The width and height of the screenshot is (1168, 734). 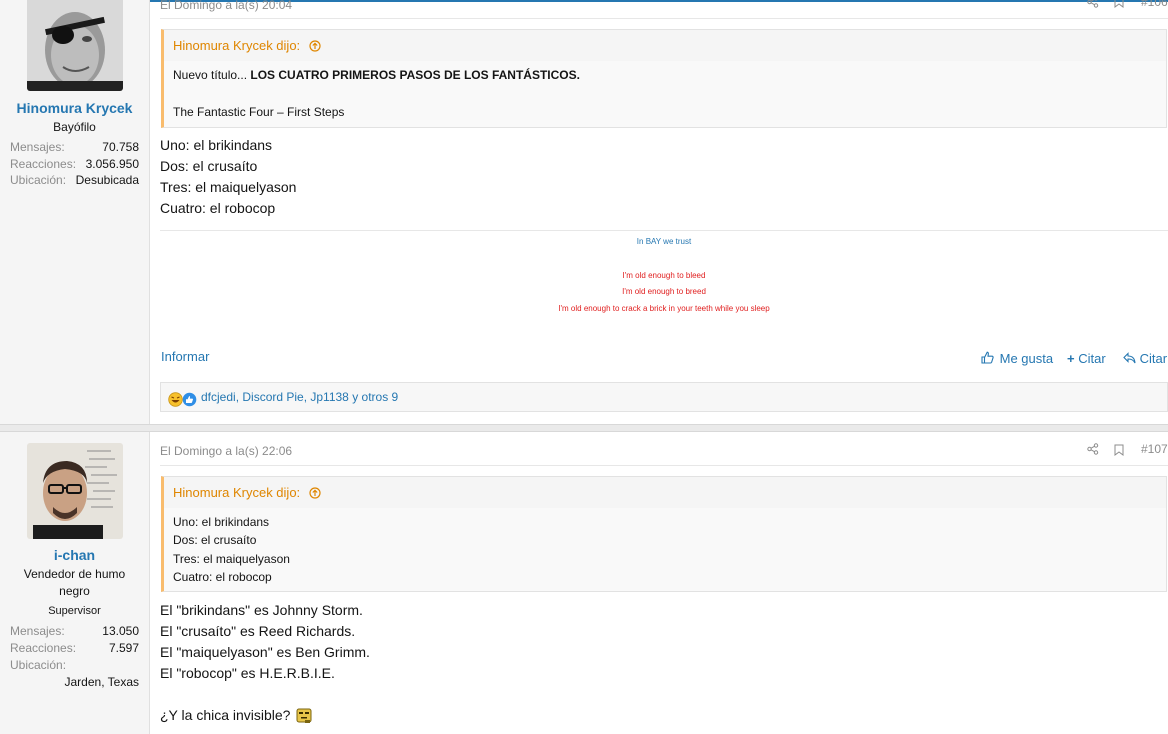 I want to click on reply-icon, so click(x=1129, y=358).